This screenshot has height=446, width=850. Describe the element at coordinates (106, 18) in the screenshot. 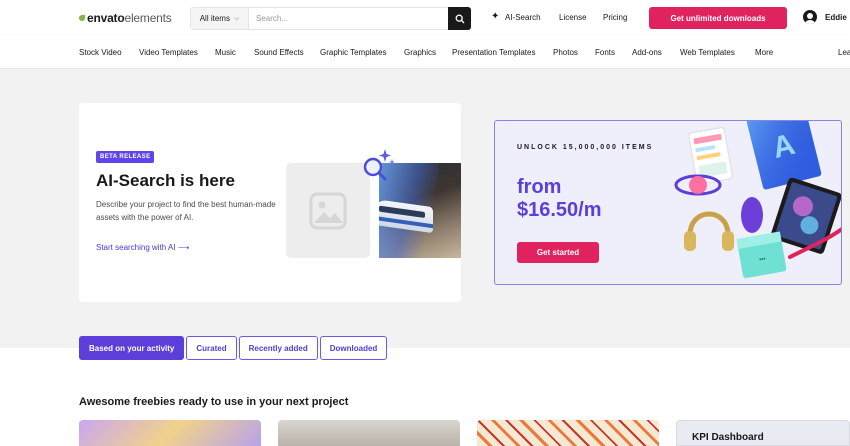

I see `logo-envato-text: envato` at that location.